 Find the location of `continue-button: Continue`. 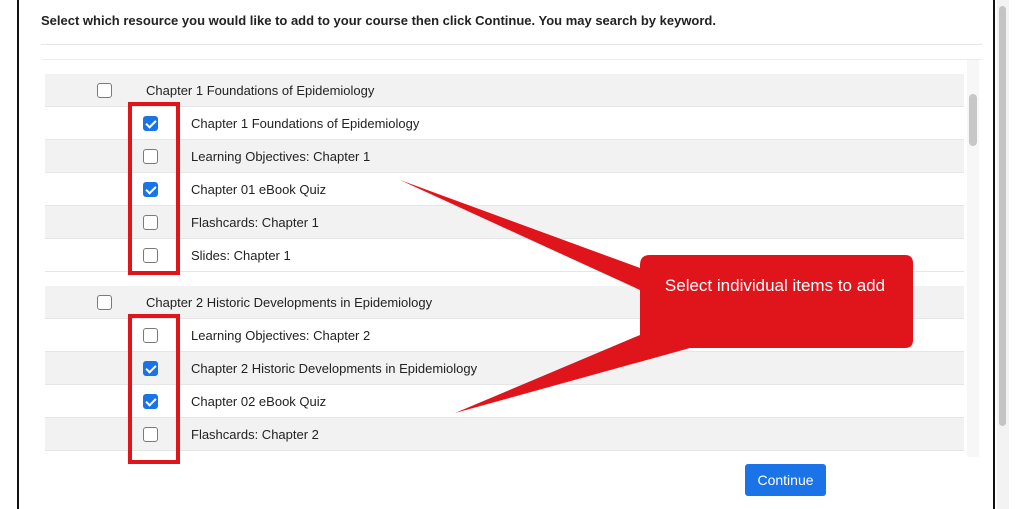

continue-button: Continue is located at coordinates (785, 480).